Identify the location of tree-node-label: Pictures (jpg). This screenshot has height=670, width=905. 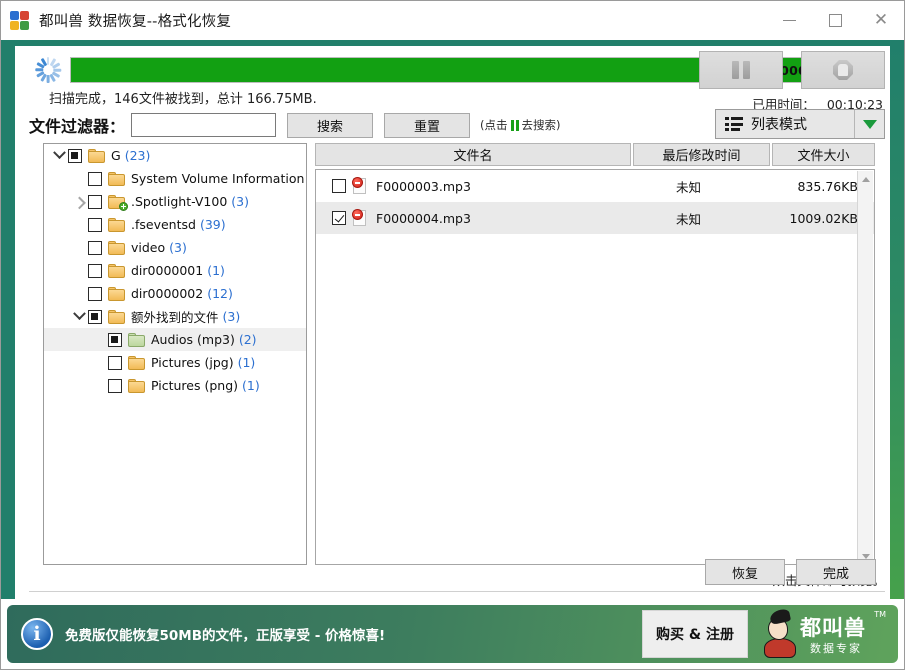
(192, 362).